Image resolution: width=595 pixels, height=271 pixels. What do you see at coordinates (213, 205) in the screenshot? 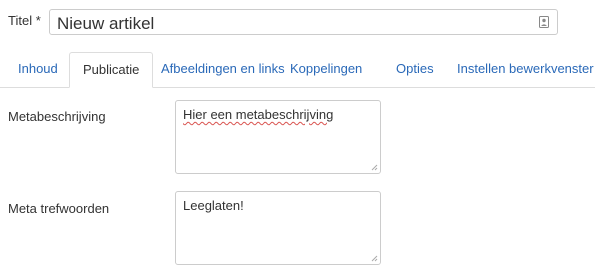
I see `meta-keywords-value: Leeglaten!` at bounding box center [213, 205].